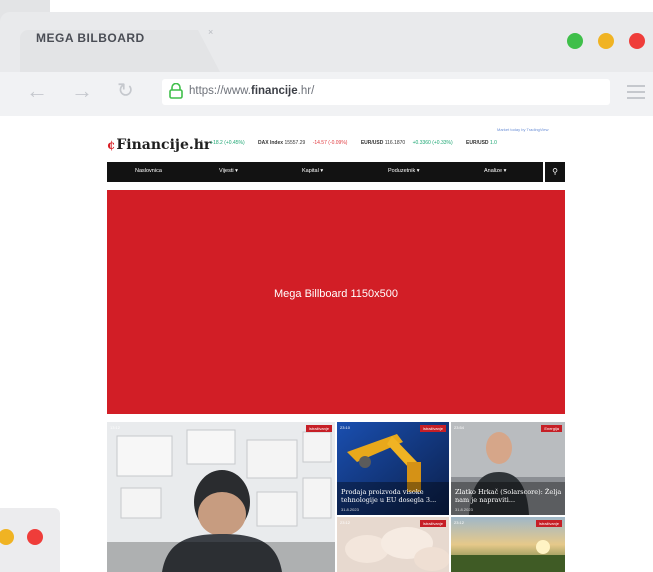  Describe the element at coordinates (410, 143) in the screenshot. I see `ticker-item: EUR/USD 116.1870 +0.3360 (+0.33%)` at that location.